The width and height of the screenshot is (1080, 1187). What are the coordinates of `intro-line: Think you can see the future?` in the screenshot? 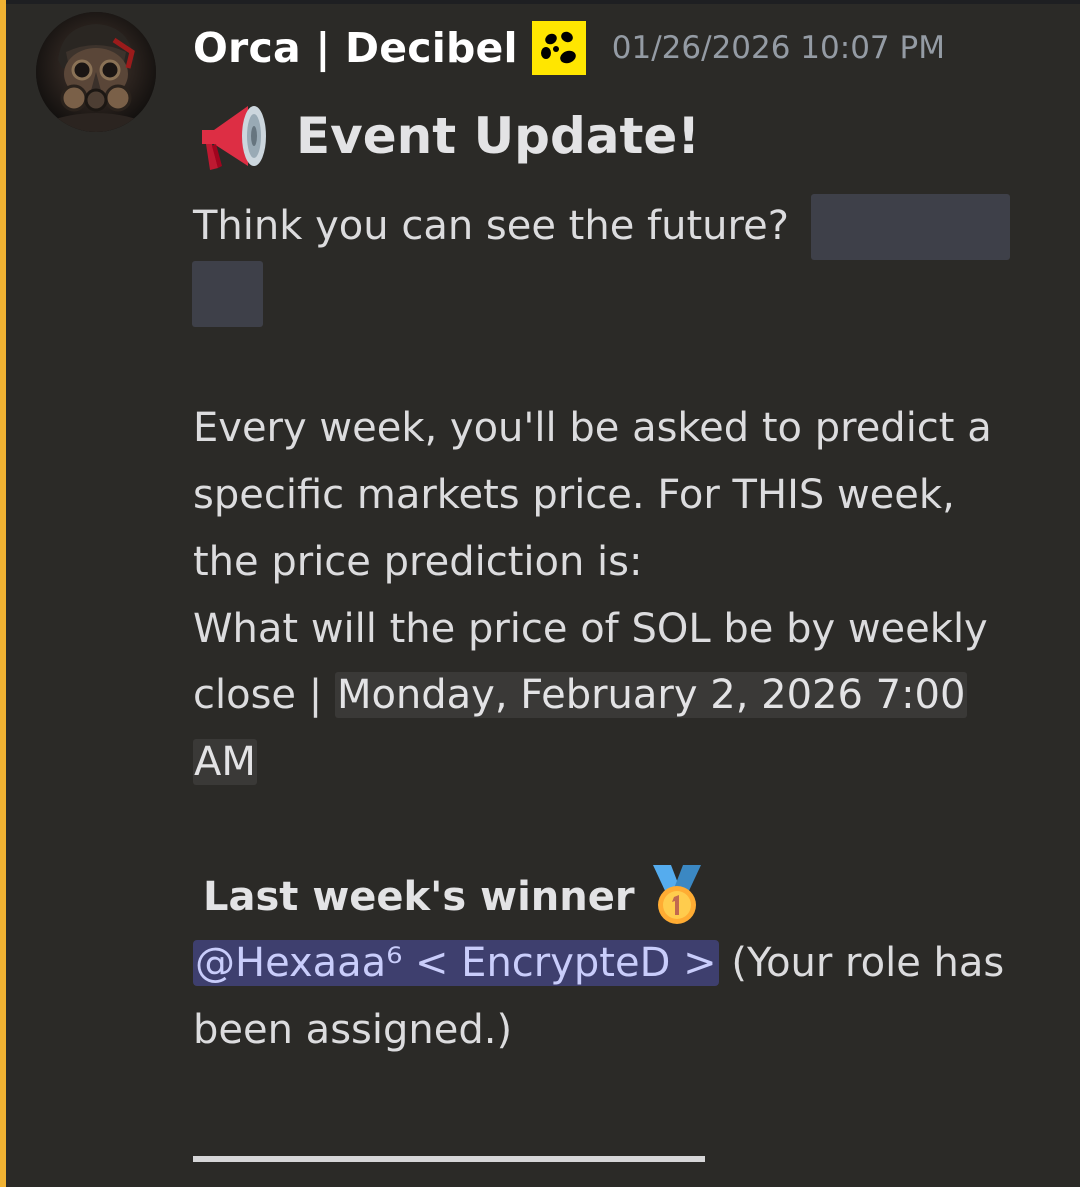 It's located at (491, 226).